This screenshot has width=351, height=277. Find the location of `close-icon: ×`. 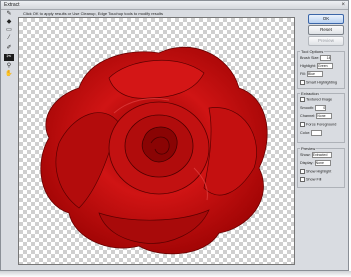

close-icon: × is located at coordinates (343, 5).